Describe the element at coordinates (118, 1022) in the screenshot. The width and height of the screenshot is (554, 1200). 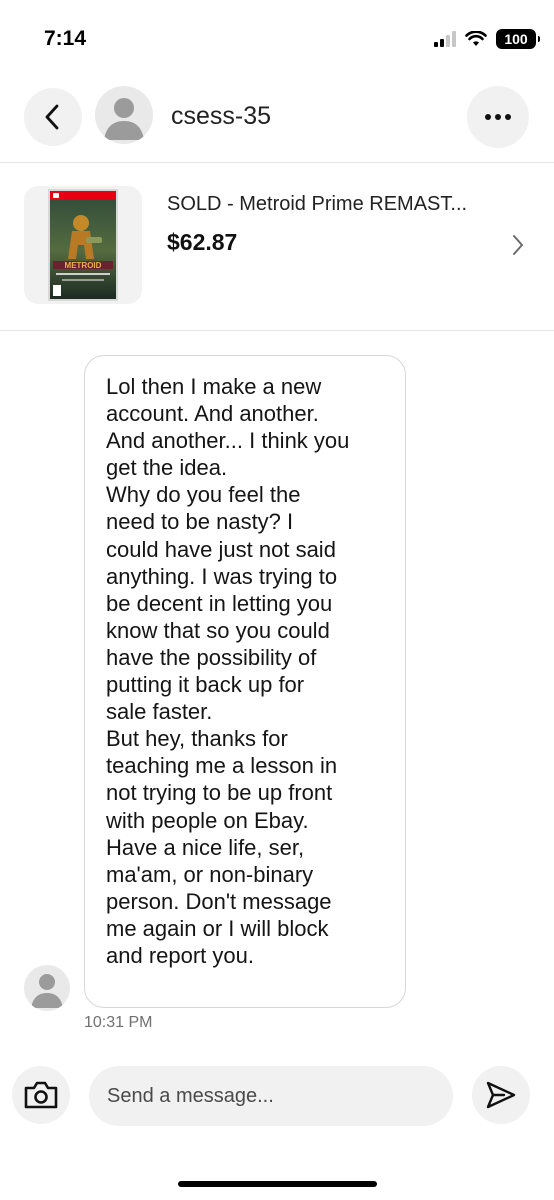
I see `message-timestamp: 10:31 PM` at that location.